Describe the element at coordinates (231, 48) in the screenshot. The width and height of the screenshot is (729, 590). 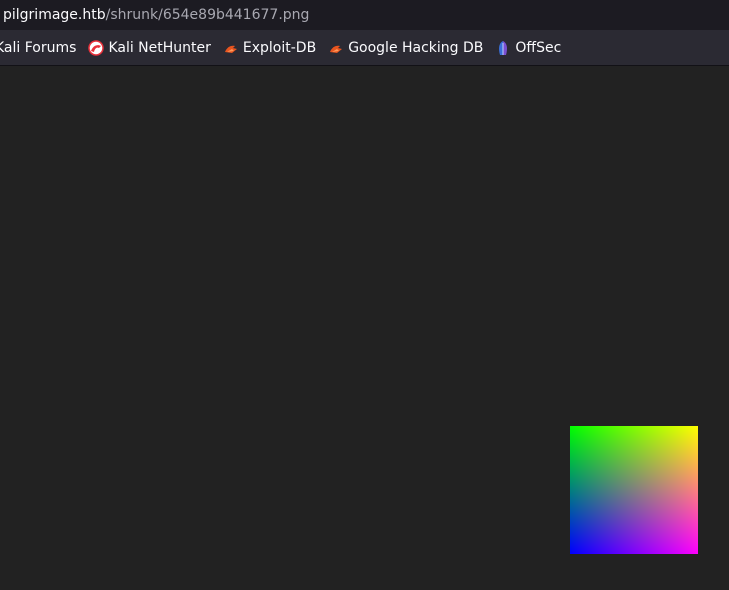
I see `exploit-db-icon` at that location.